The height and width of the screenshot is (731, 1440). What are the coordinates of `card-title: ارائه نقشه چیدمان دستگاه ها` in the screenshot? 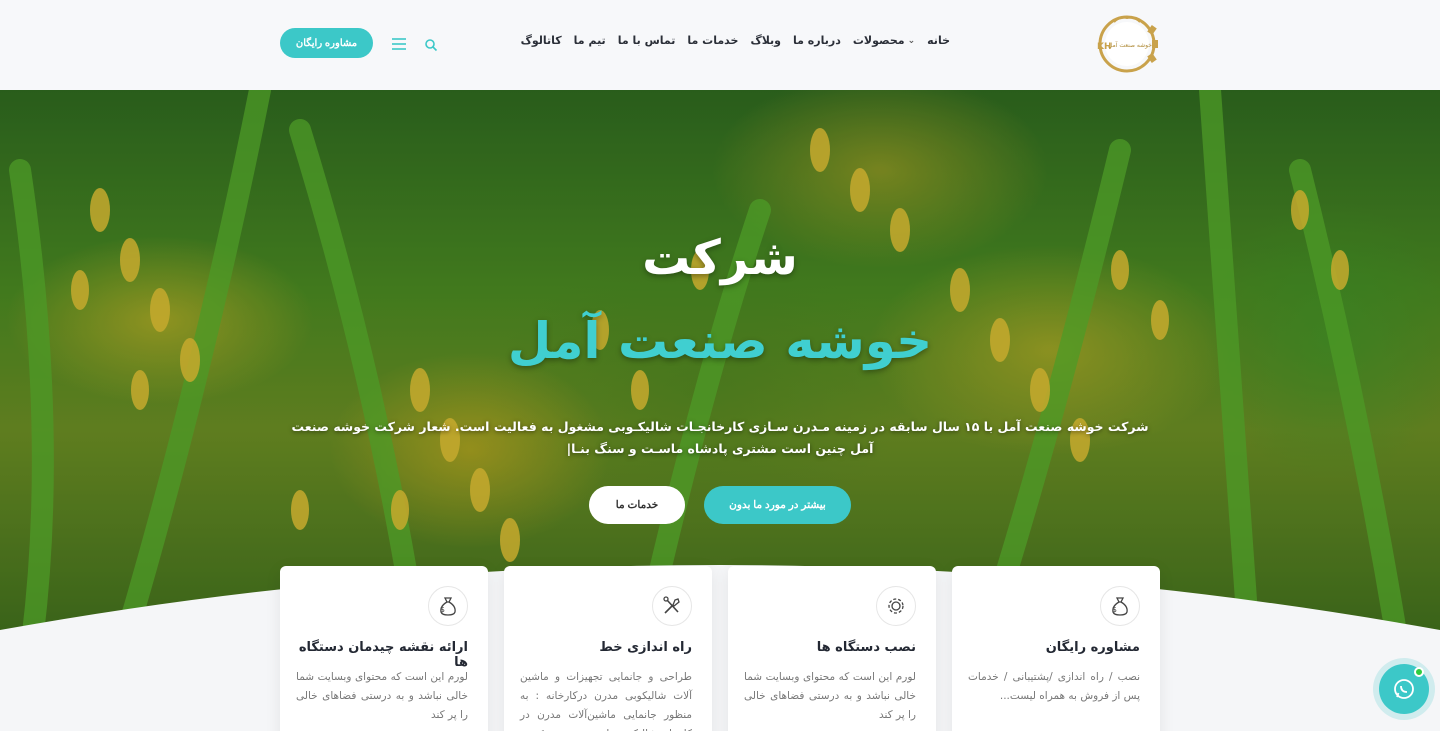 It's located at (383, 655).